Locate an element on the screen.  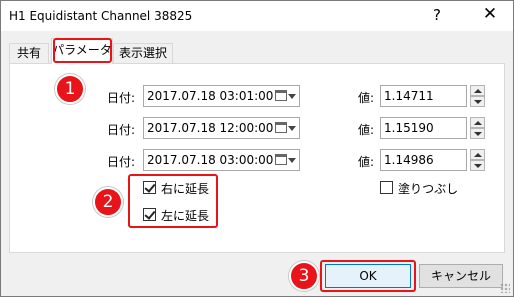
value-field-1: 1.14711 is located at coordinates (423, 96).